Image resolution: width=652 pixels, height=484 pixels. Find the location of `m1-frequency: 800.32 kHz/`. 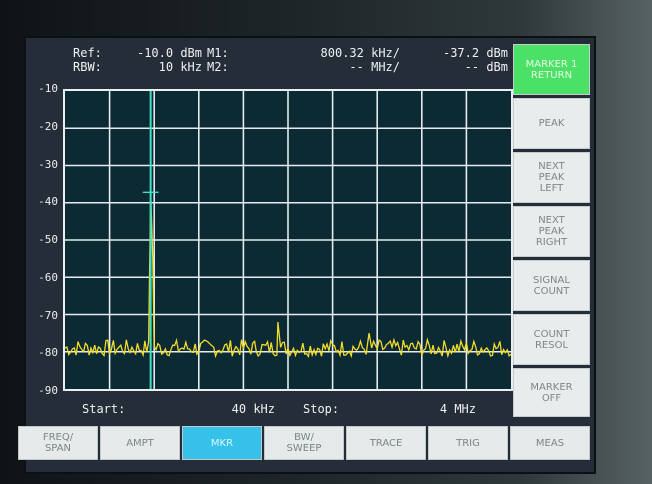

m1-frequency: 800.32 kHz/ is located at coordinates (360, 53).